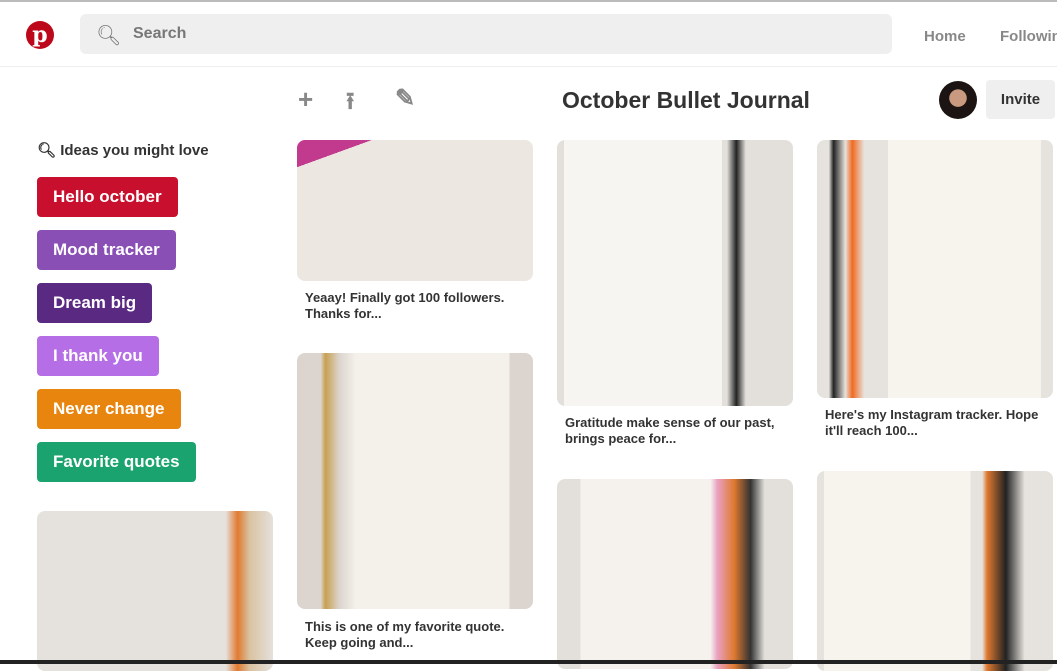  I want to click on ideas-label: Ideas you might love, so click(134, 150).